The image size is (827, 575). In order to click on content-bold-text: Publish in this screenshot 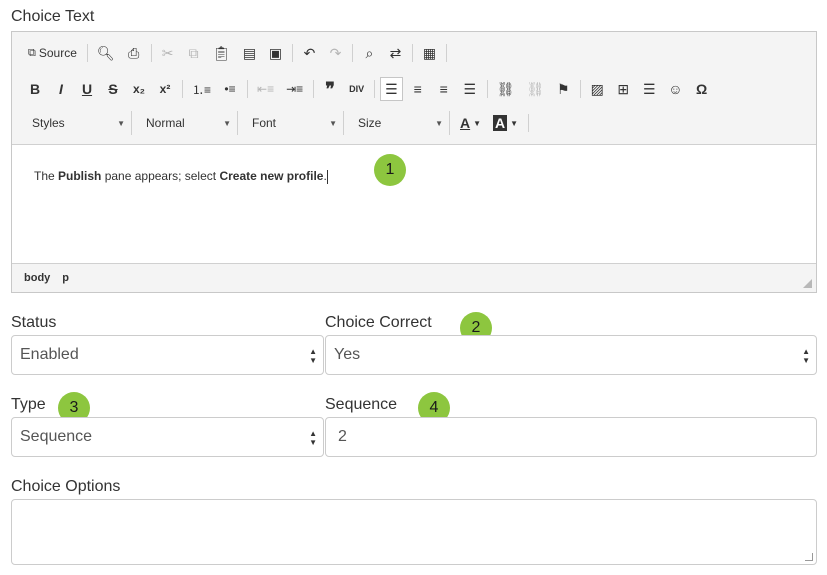, I will do `click(80, 176)`.